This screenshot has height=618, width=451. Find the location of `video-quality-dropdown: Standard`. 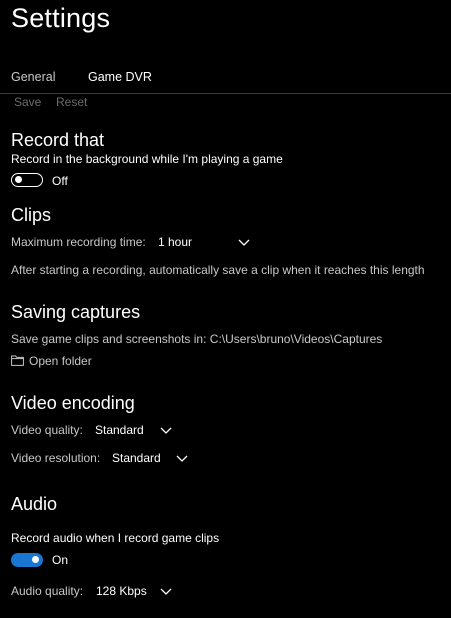

video-quality-dropdown: Standard is located at coordinates (135, 430).